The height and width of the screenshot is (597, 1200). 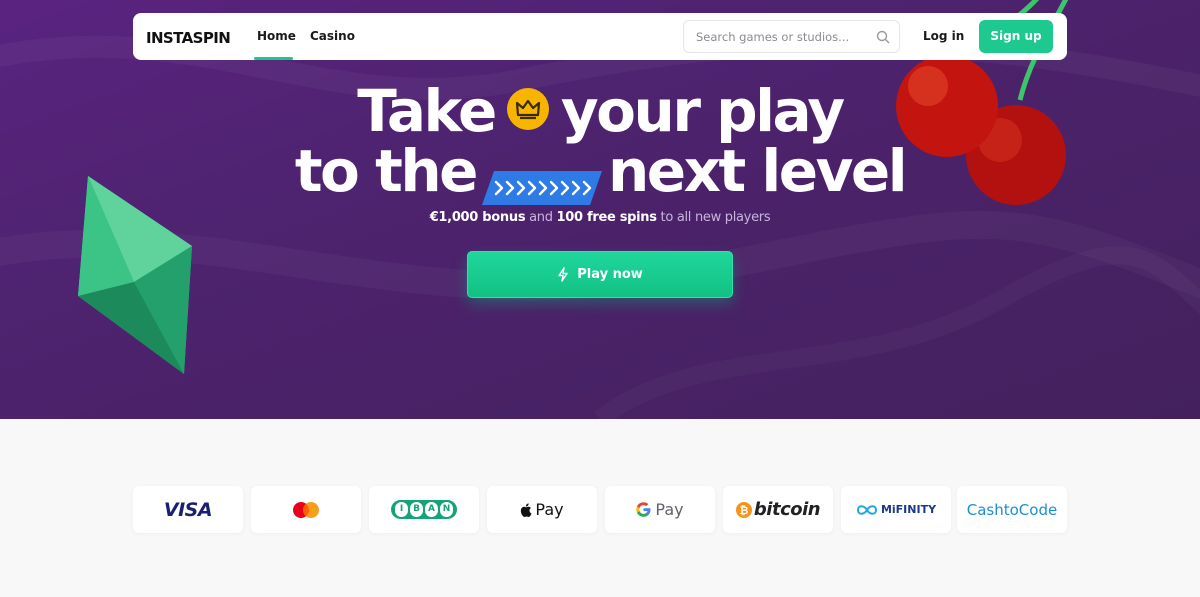 I want to click on headline-line-2: to the next level, so click(x=600, y=169).